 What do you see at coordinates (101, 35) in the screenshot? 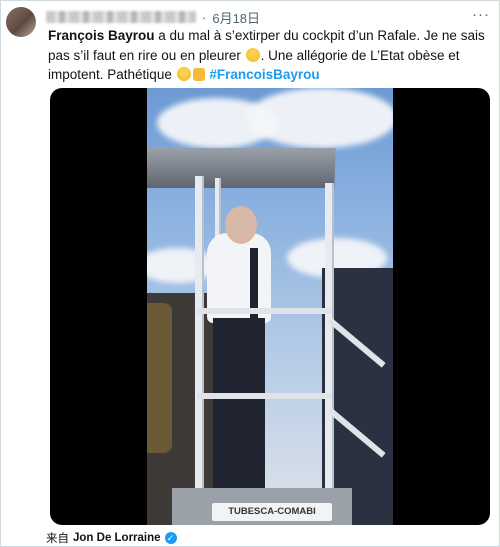
I see `mentioned-person: François Bayrou` at bounding box center [101, 35].